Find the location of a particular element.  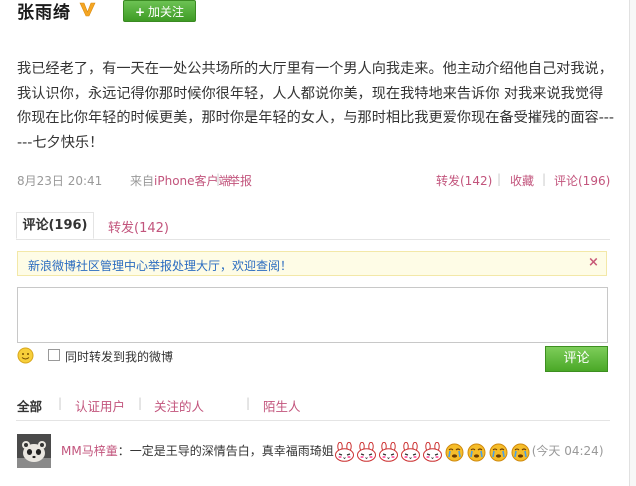

comment-item: MM马梓童：一定是王导的深情告白，真幸福雨琦姐 (今天 04:24) is located at coordinates (335, 451).